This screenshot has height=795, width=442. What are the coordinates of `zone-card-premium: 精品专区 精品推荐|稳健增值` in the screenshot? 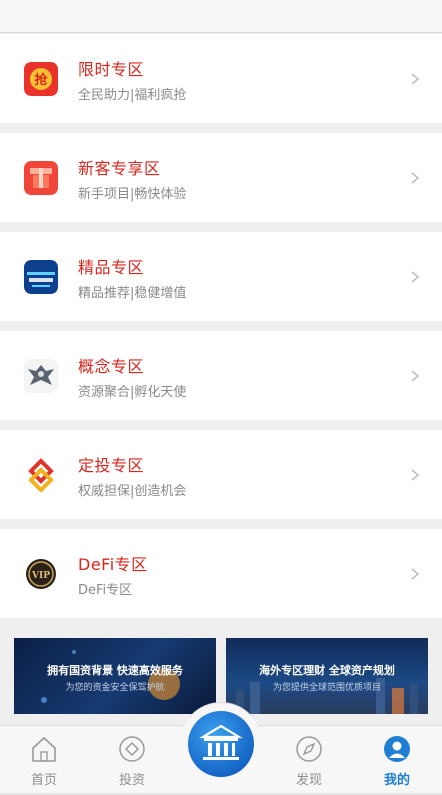 It's located at (221, 276).